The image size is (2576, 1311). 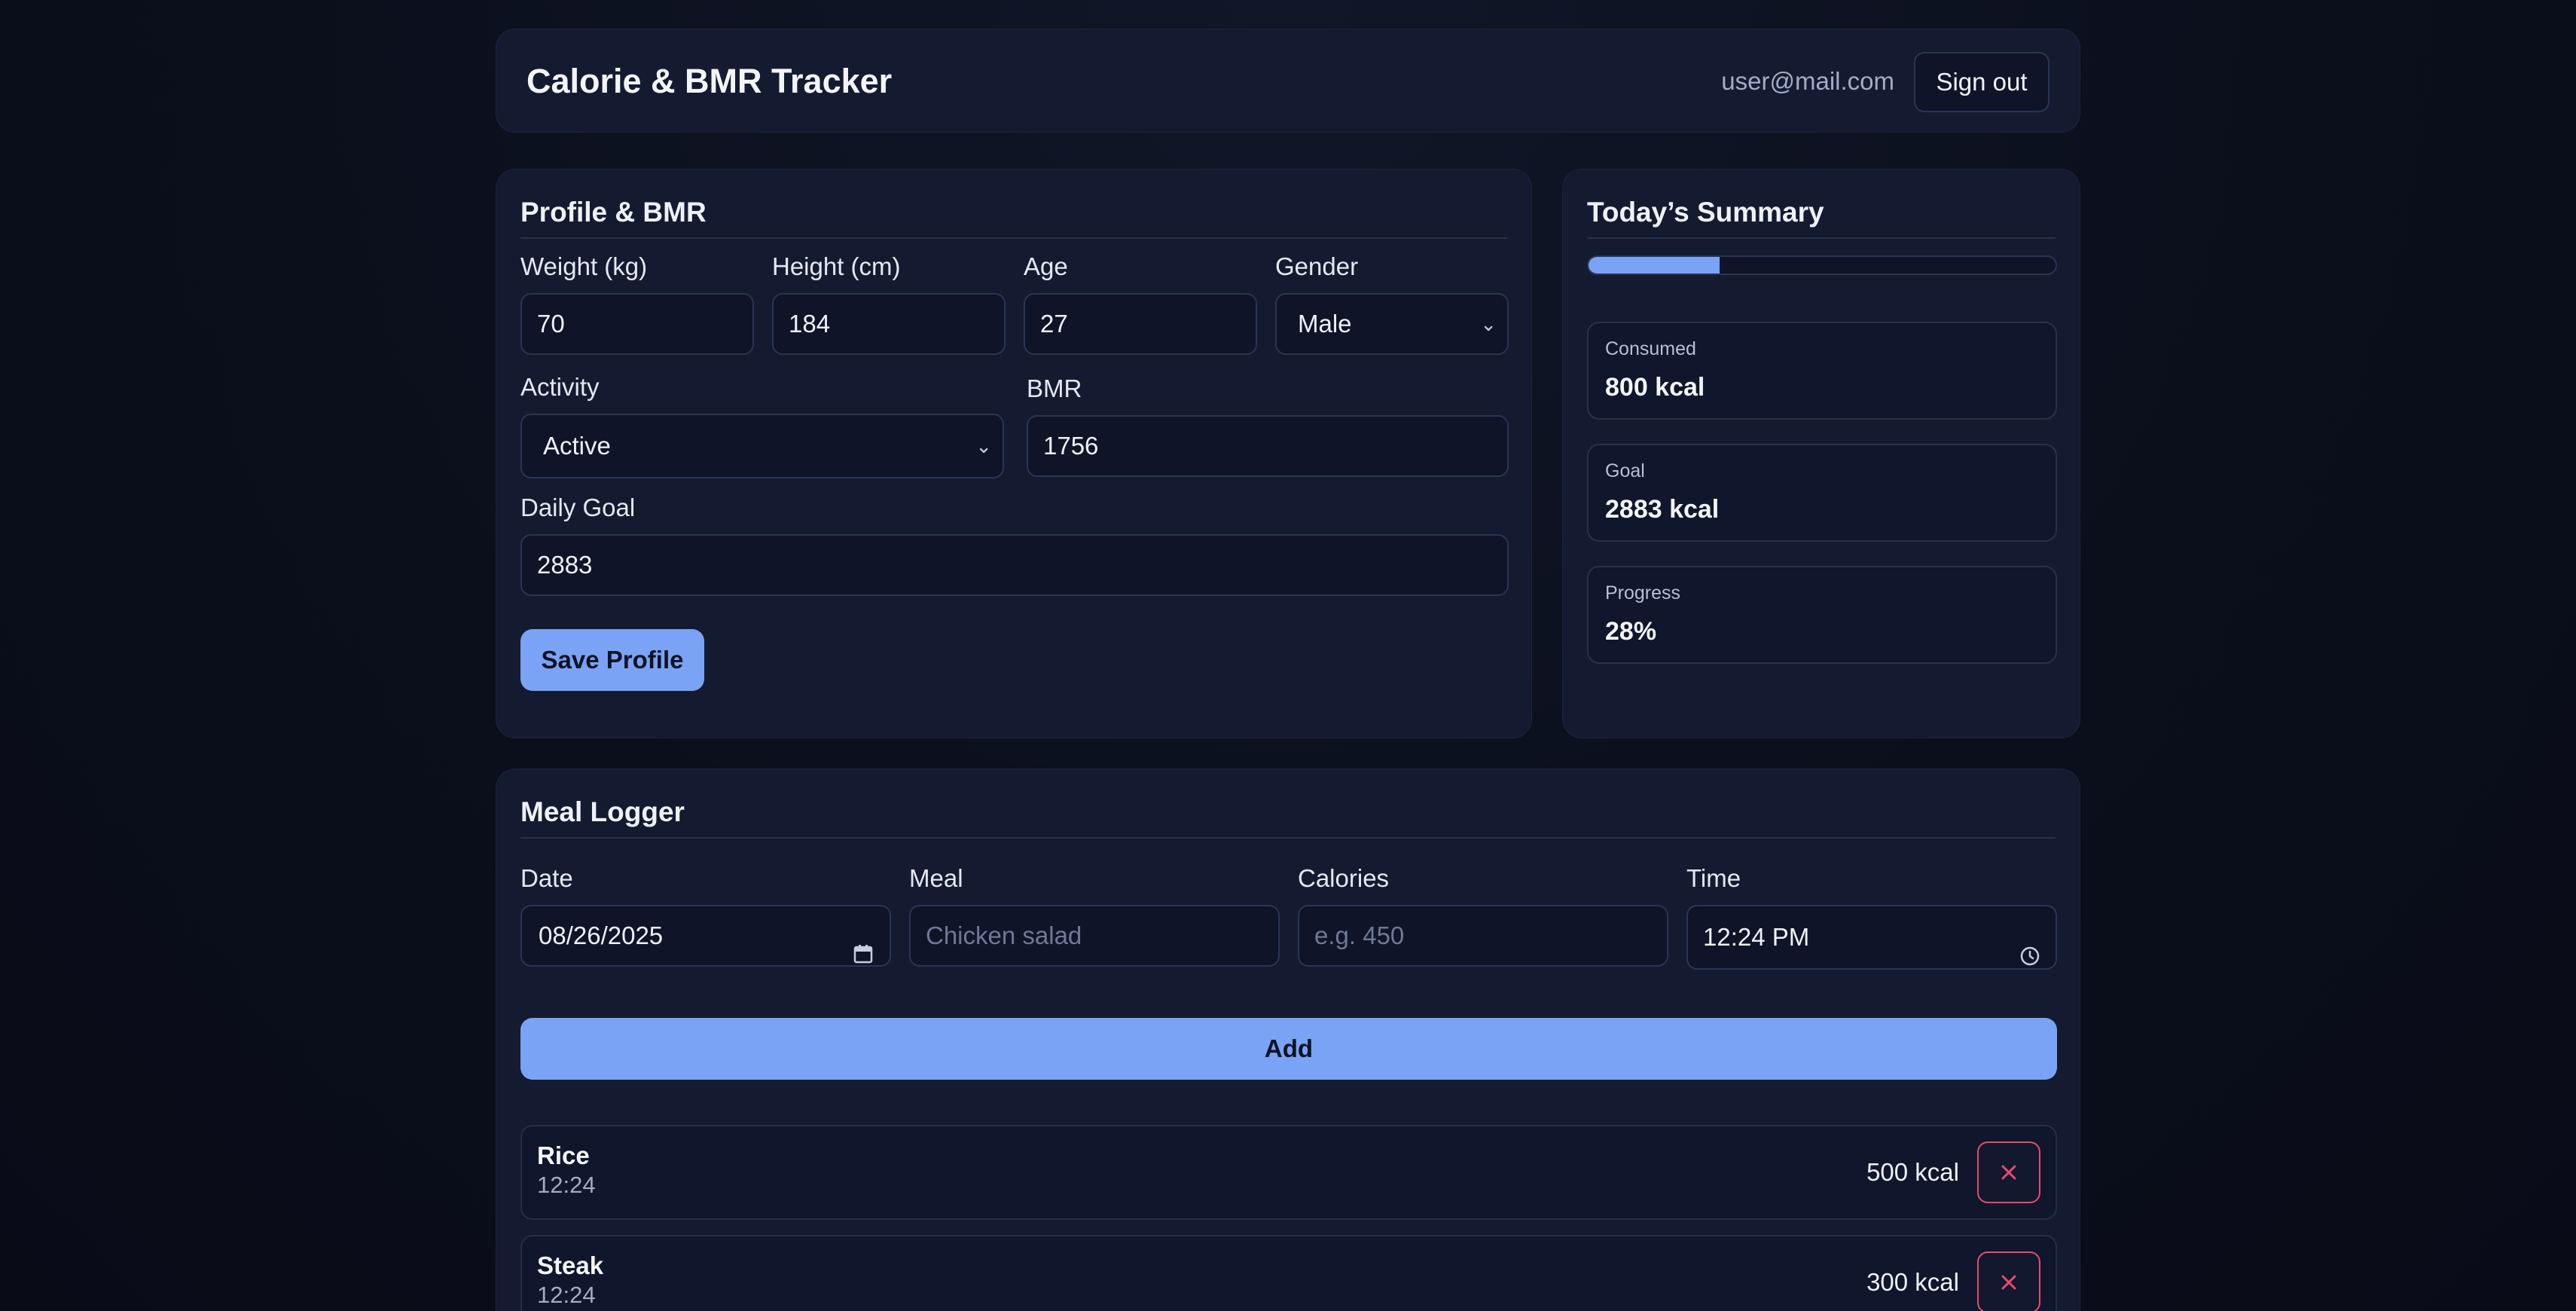 I want to click on profile-title: Profile & BMR, so click(x=614, y=212).